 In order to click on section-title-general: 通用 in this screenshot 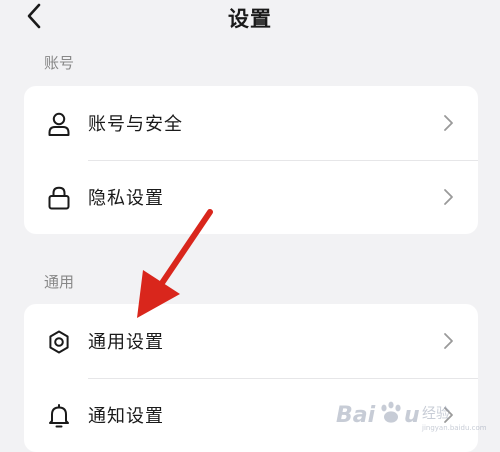, I will do `click(59, 282)`.